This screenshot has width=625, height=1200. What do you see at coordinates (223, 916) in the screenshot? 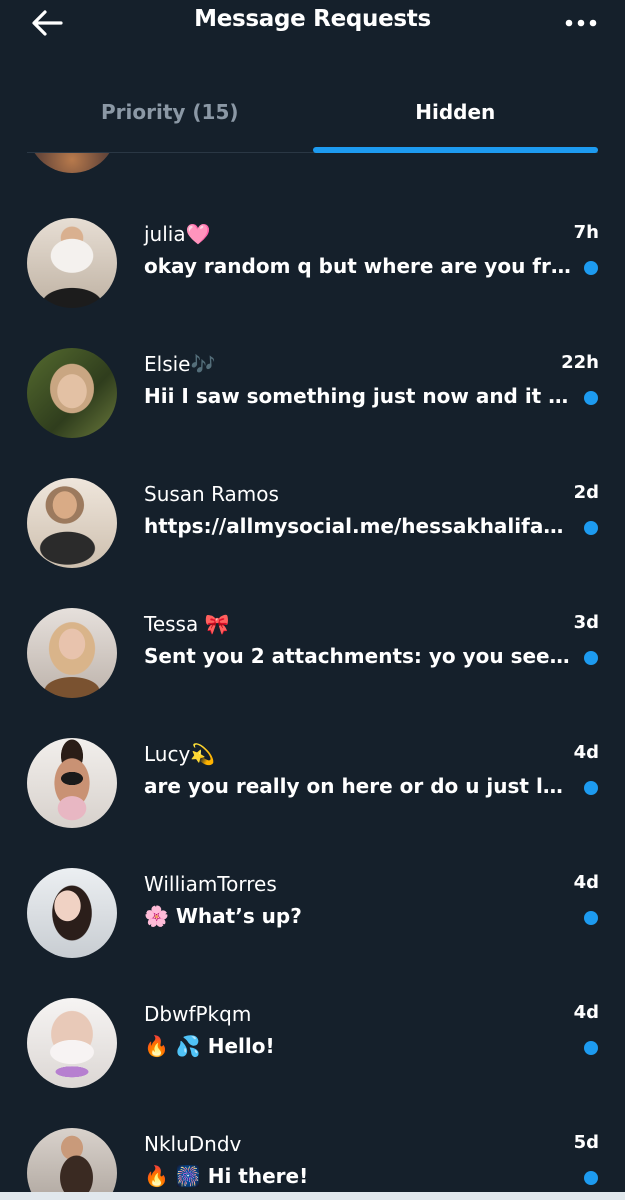
I see `message-preview: 🌸 What’s up?` at bounding box center [223, 916].